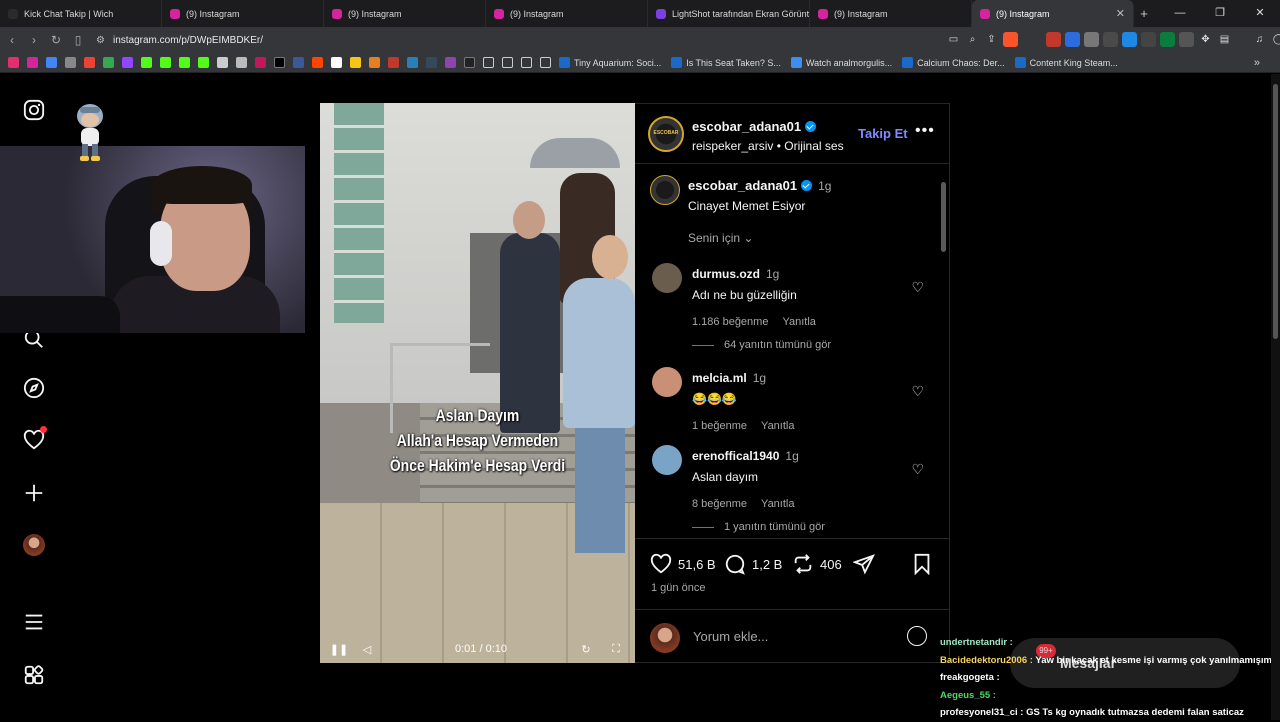 The width and height of the screenshot is (1280, 722). Describe the element at coordinates (355, 62) in the screenshot. I see `bookmark-8-icon` at that location.